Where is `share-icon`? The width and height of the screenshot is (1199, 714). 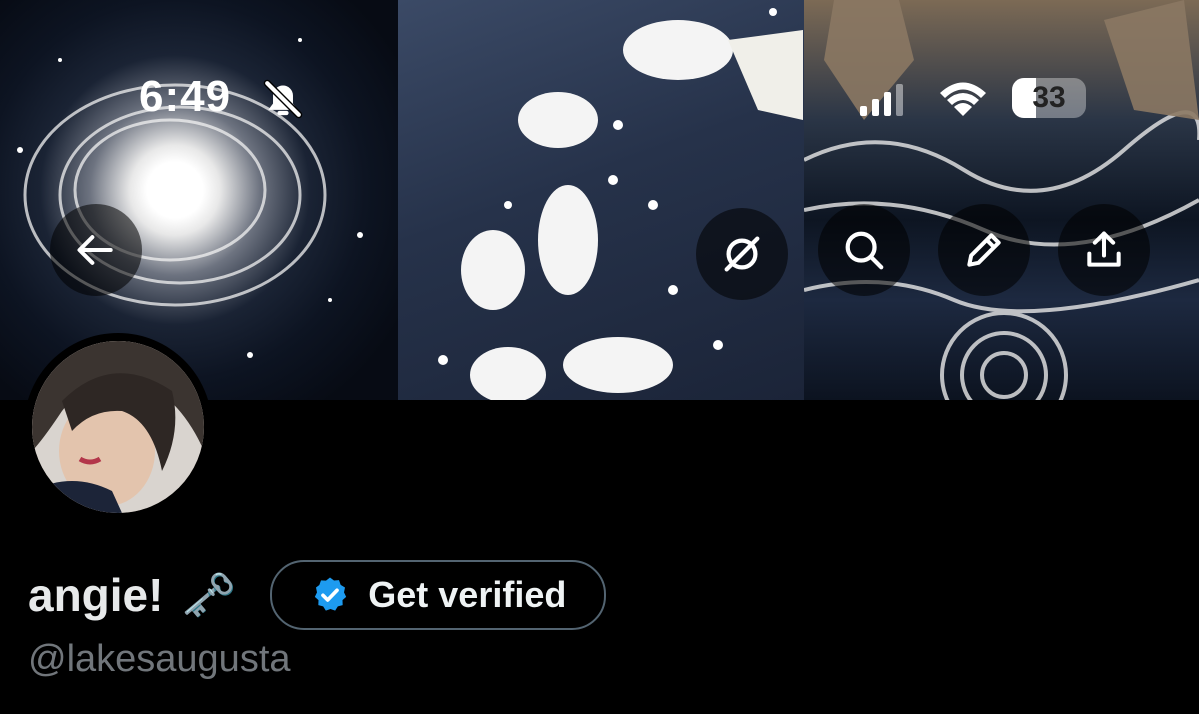 share-icon is located at coordinates (1104, 249).